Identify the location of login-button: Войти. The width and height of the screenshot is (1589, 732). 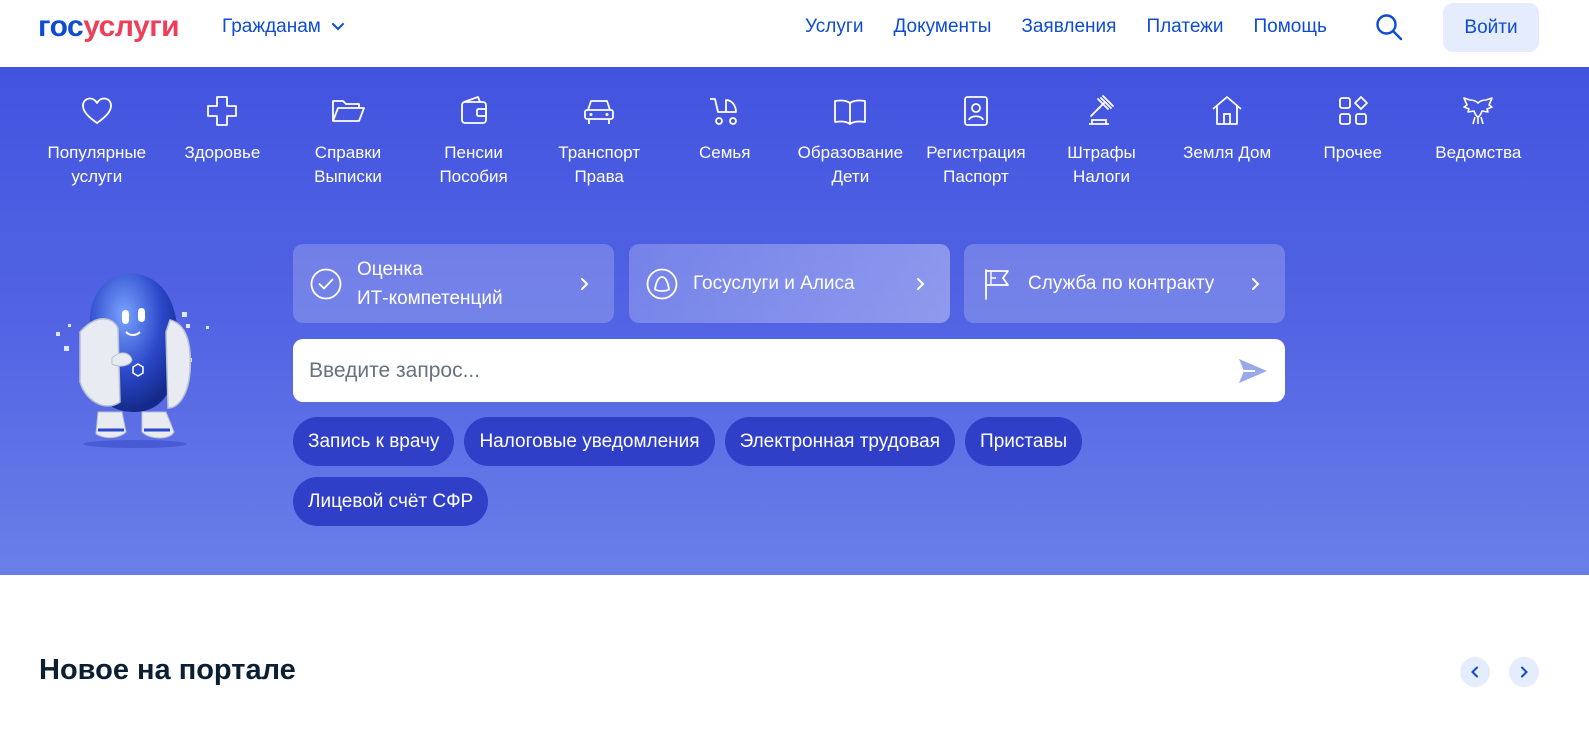
(1491, 27).